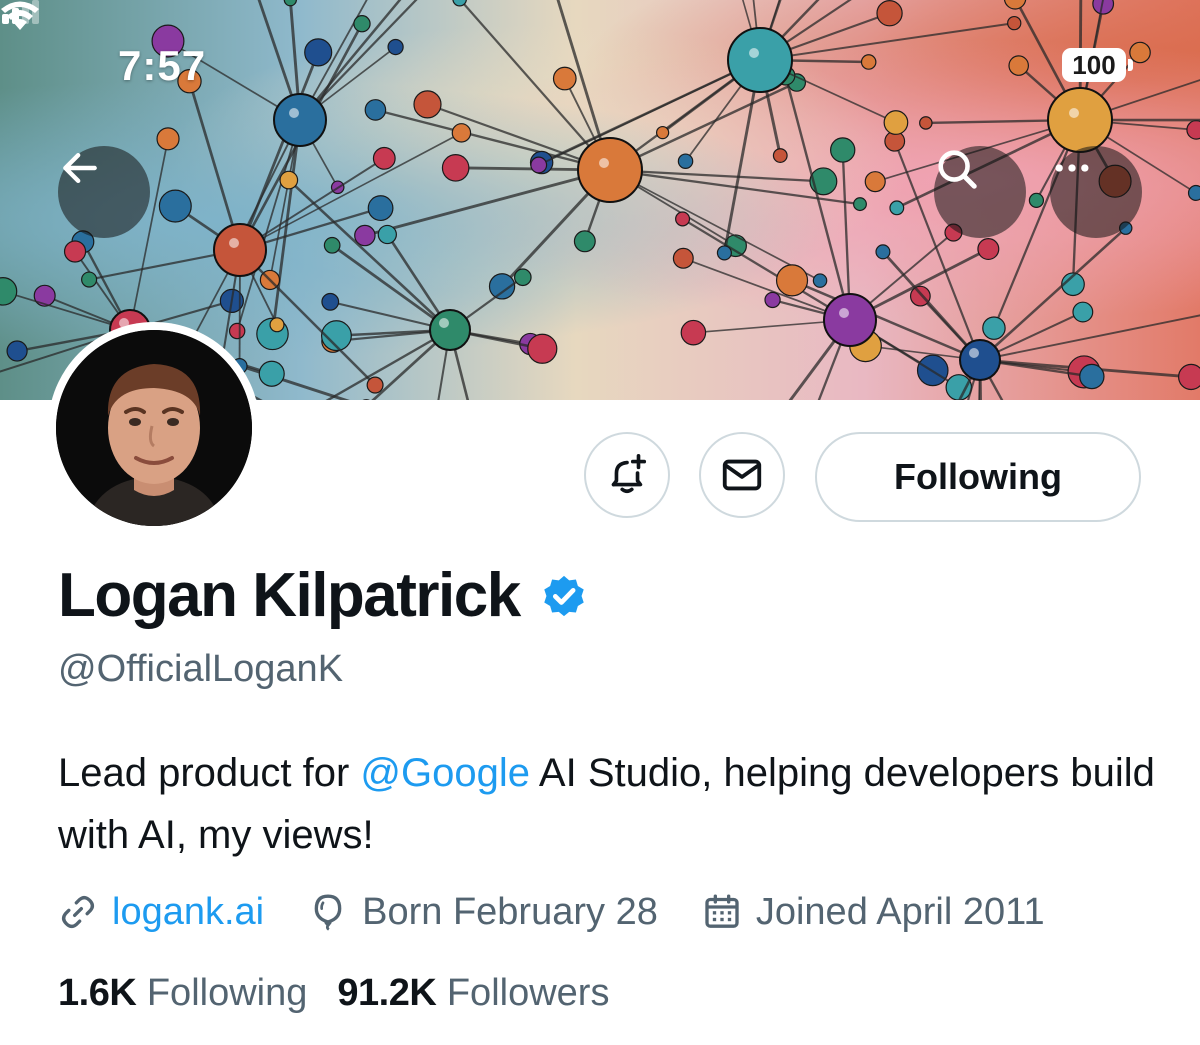 This screenshot has height=1045, width=1200. Describe the element at coordinates (445, 773) in the screenshot. I see `bio-mention-link: @Google` at that location.